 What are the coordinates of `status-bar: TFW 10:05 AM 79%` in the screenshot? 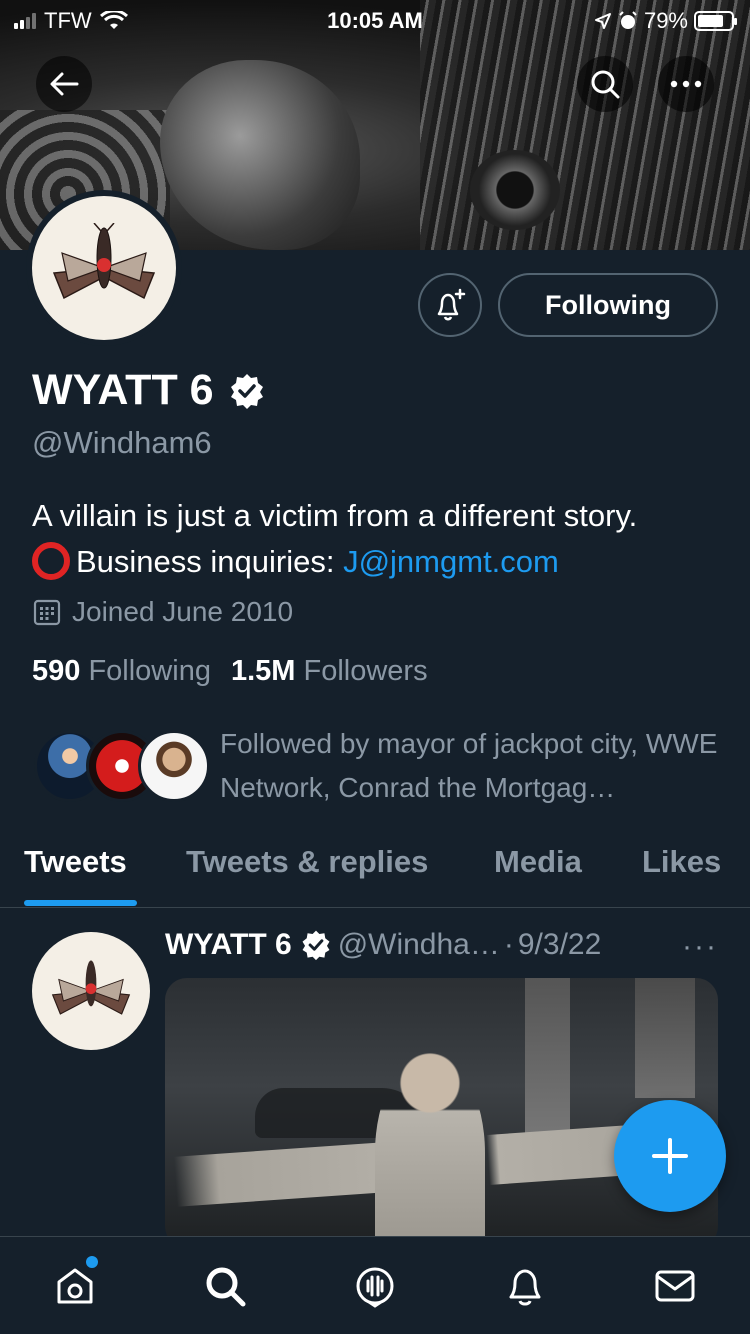 It's located at (375, 20).